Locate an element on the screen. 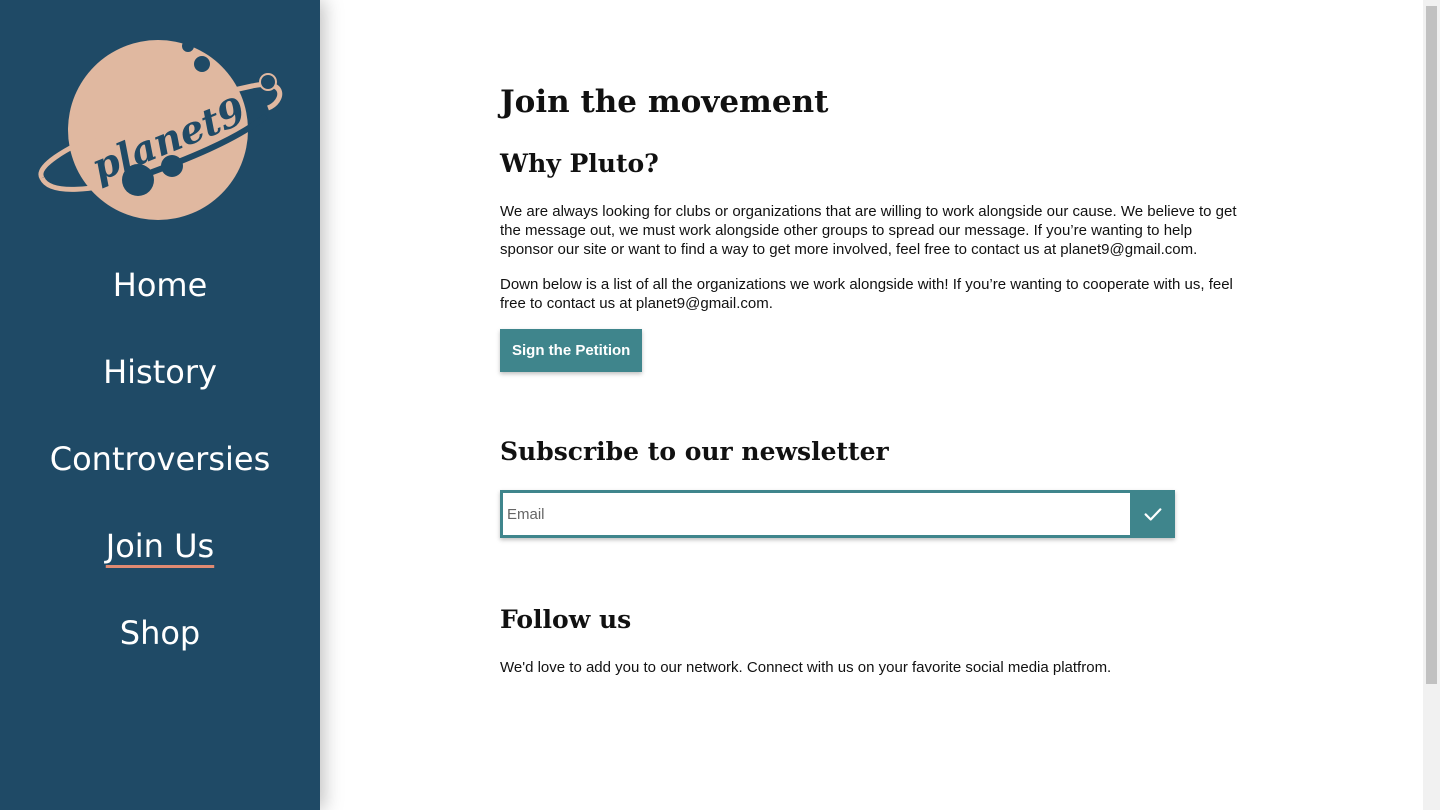 This screenshot has height=810, width=1440. nav-item-join-us: Join Us is located at coordinates (160, 562).